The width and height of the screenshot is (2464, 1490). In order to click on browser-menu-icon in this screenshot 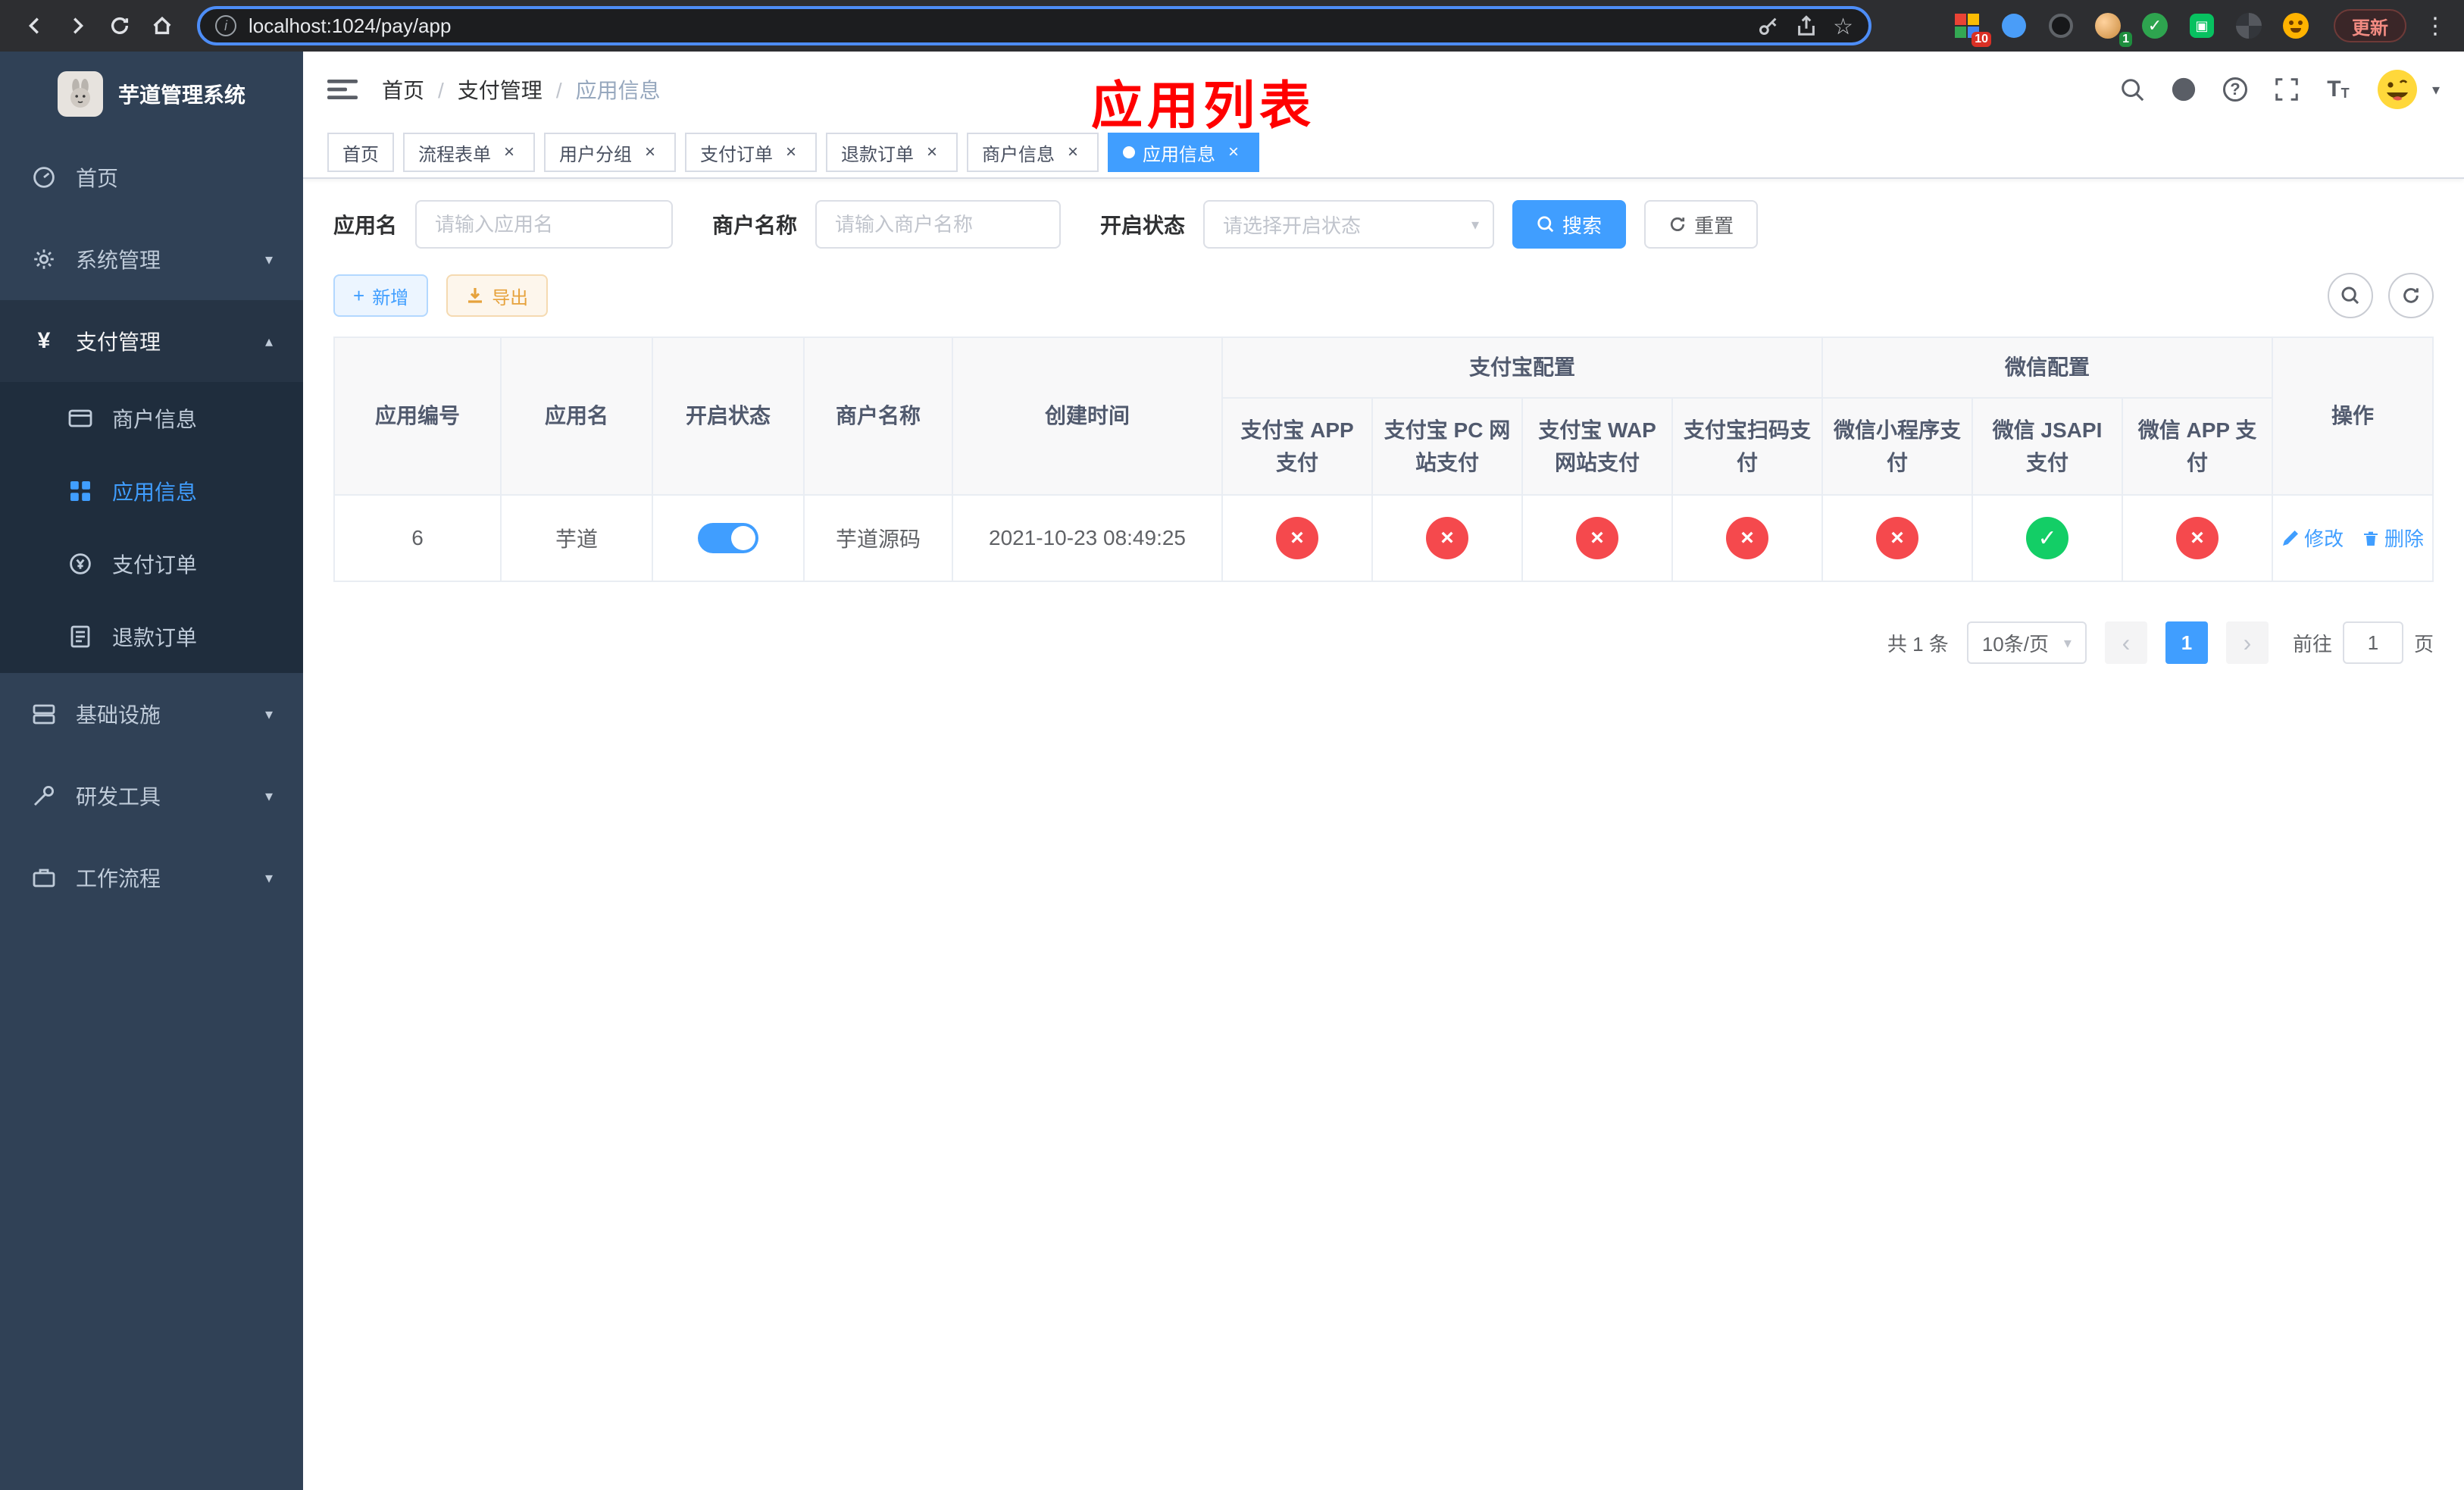, I will do `click(2435, 26)`.